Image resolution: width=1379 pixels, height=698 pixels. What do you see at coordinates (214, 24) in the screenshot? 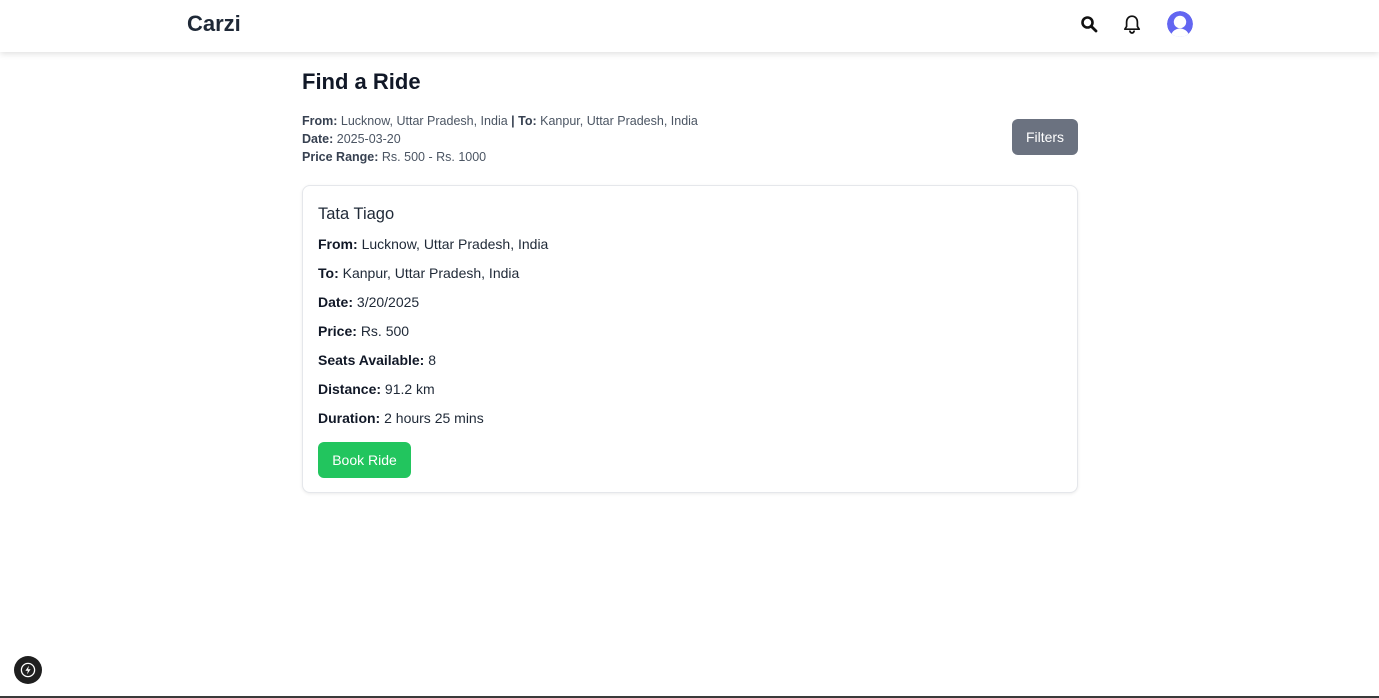
I see `brand-logo: Carzi` at bounding box center [214, 24].